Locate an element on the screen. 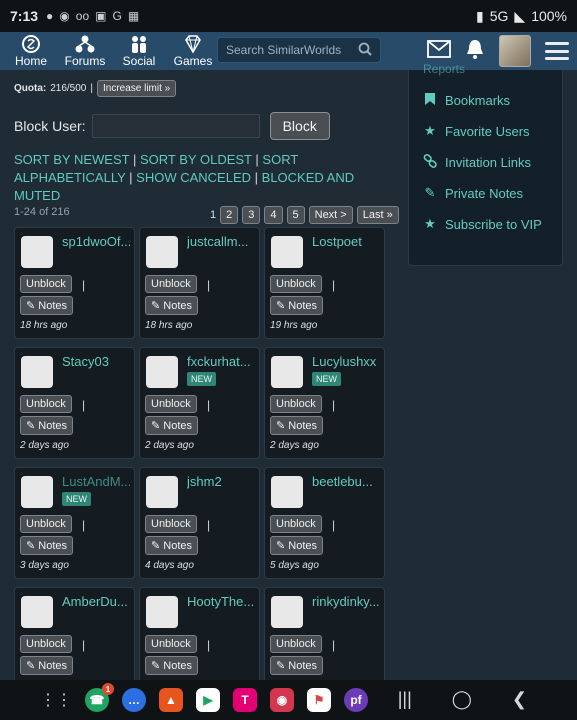  bell-icon is located at coordinates (475, 51).